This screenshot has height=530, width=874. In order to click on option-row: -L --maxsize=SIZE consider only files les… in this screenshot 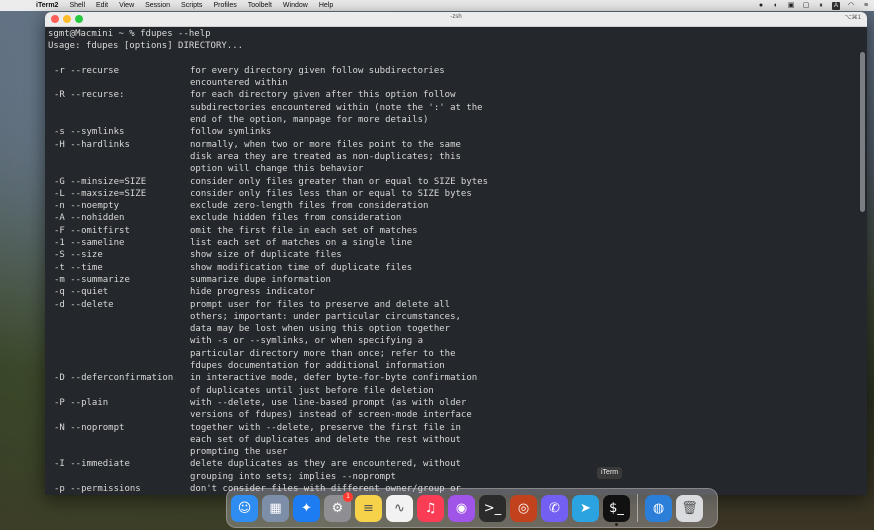, I will do `click(452, 194)`.